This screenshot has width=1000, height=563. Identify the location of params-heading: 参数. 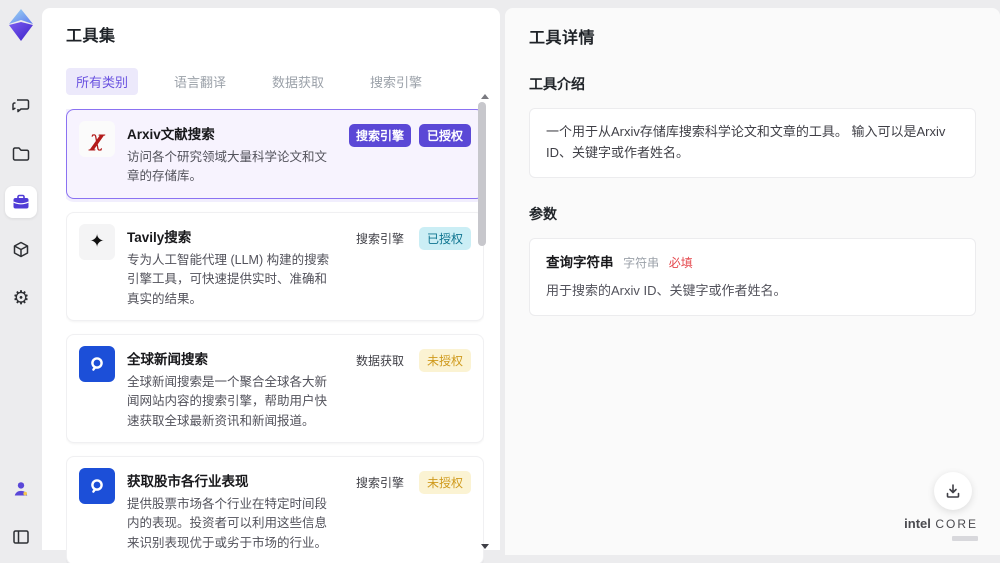
(543, 213).